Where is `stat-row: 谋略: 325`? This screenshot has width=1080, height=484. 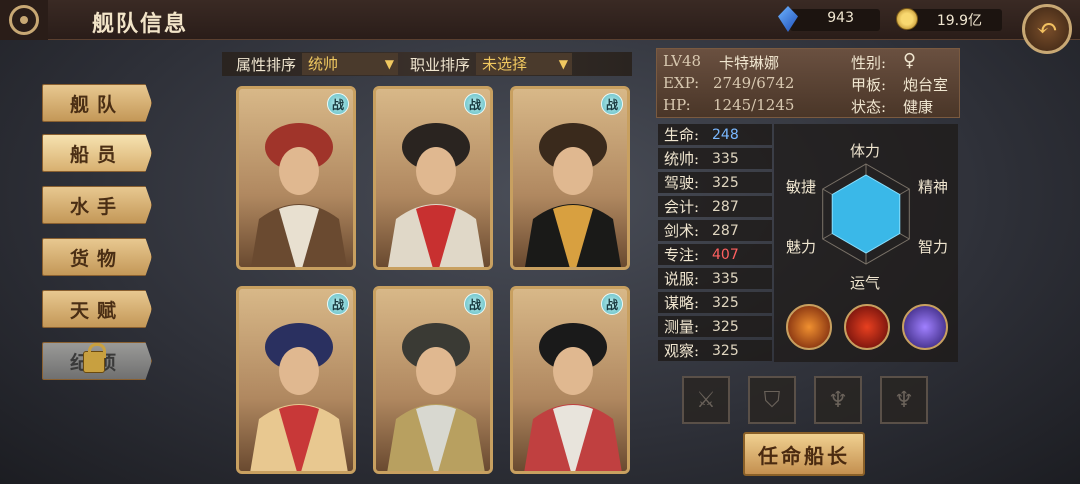
stat-row: 谋略: 325 is located at coordinates (715, 302).